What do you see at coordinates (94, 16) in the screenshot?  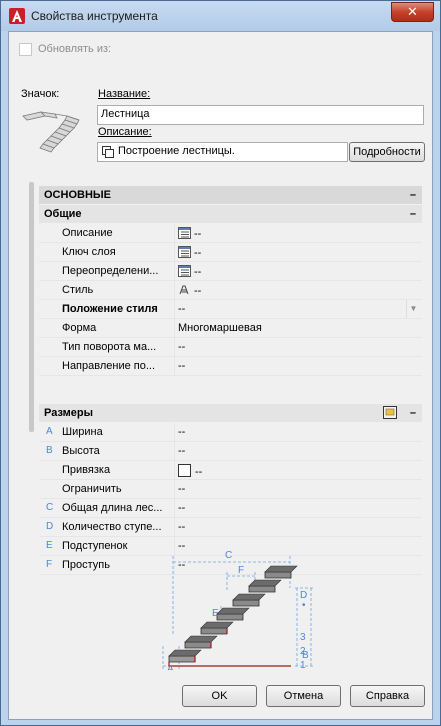 I see `window-title: Свойства инструмента` at bounding box center [94, 16].